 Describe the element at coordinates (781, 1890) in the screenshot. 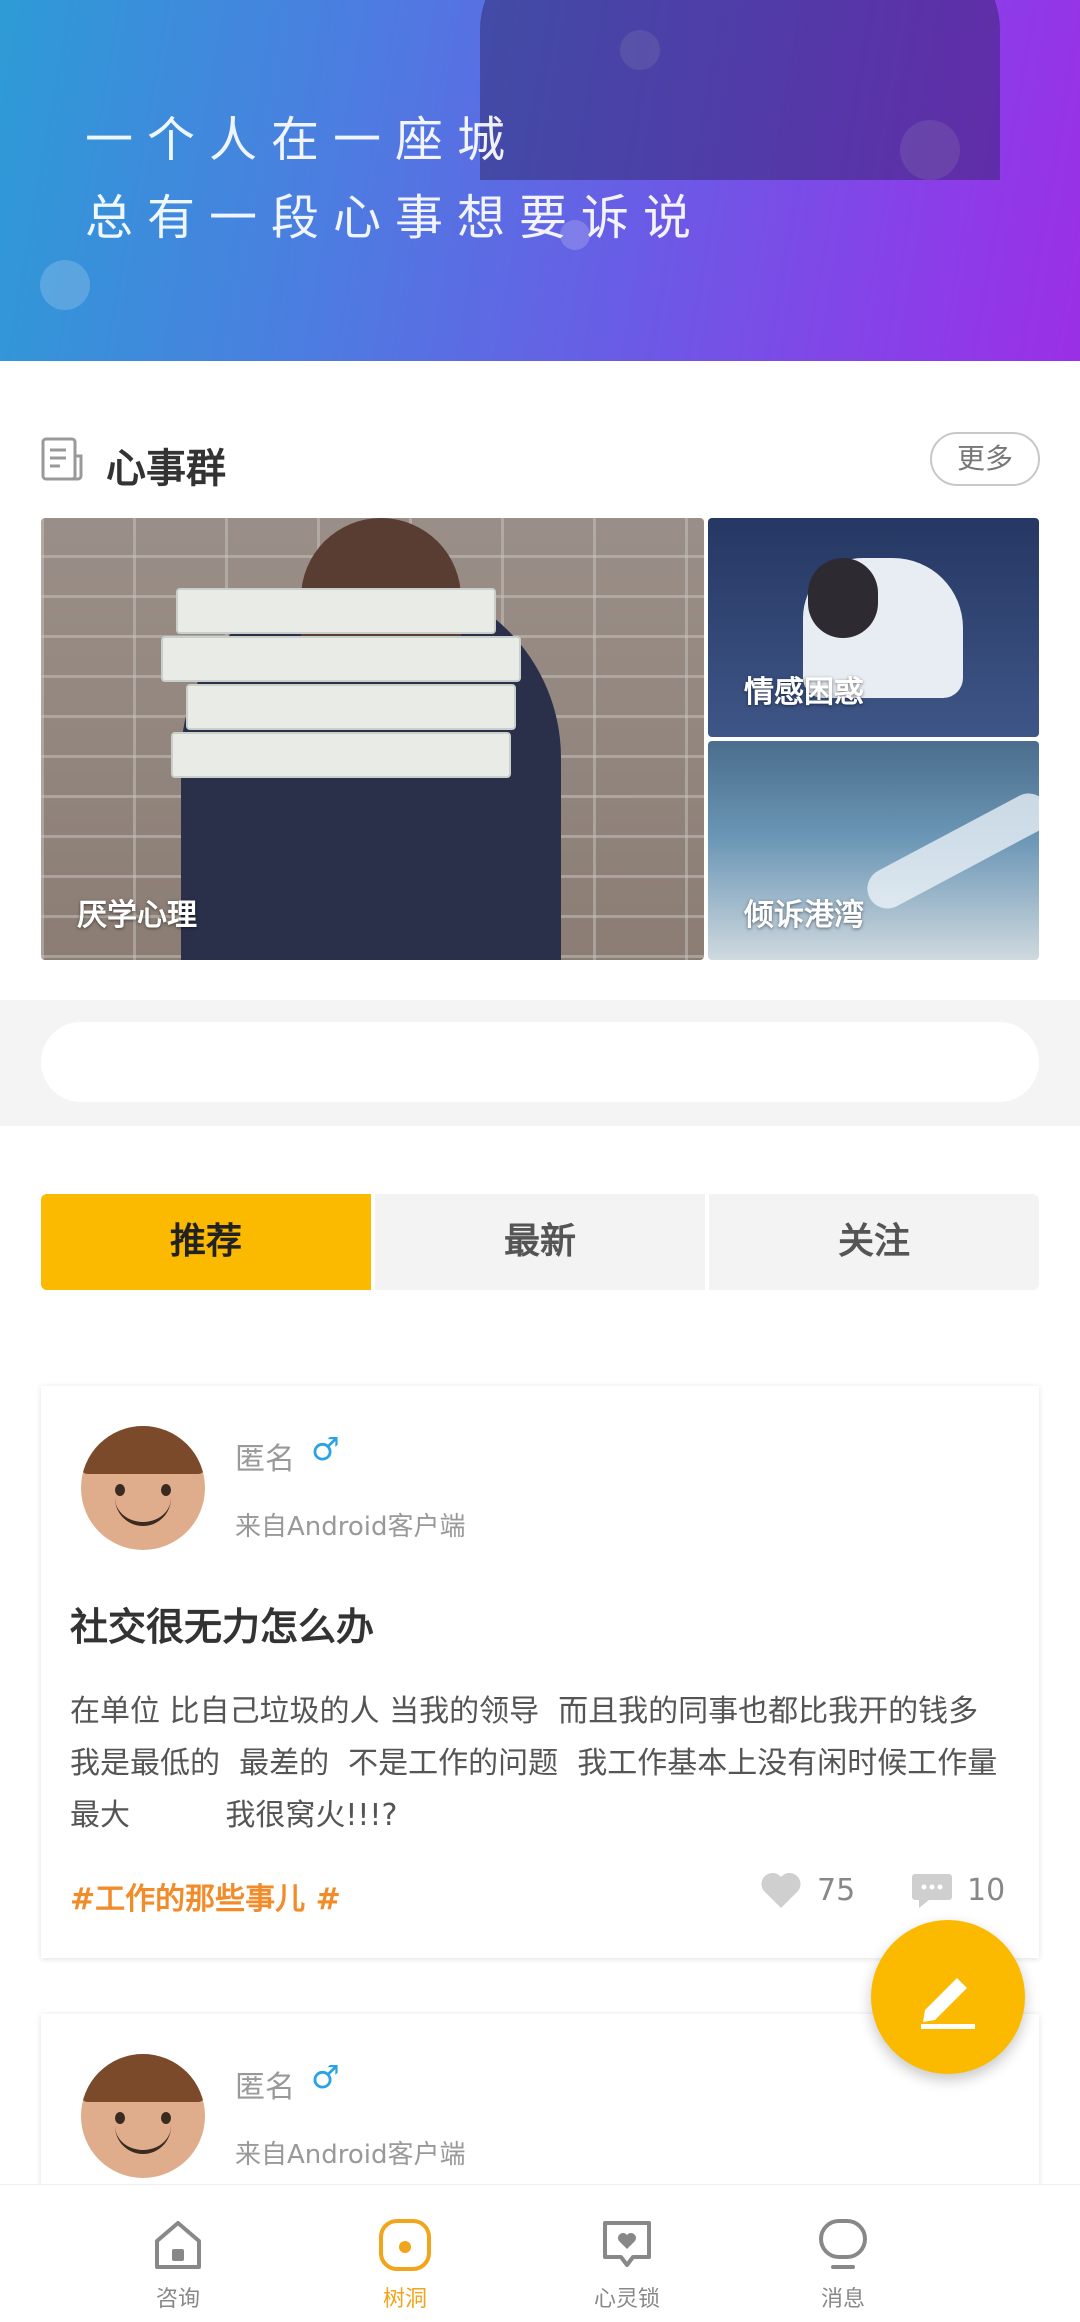

I see `heart-icon` at that location.